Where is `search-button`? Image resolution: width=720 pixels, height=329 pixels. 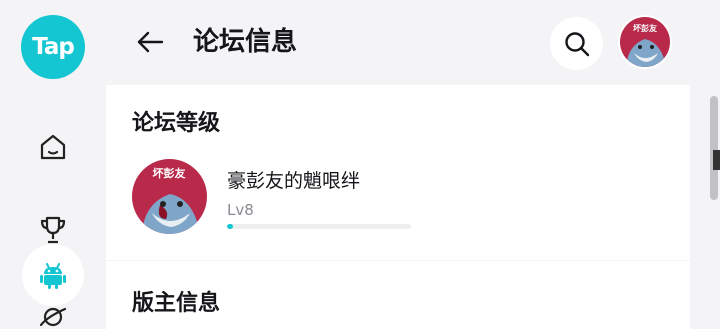
search-button is located at coordinates (576, 43).